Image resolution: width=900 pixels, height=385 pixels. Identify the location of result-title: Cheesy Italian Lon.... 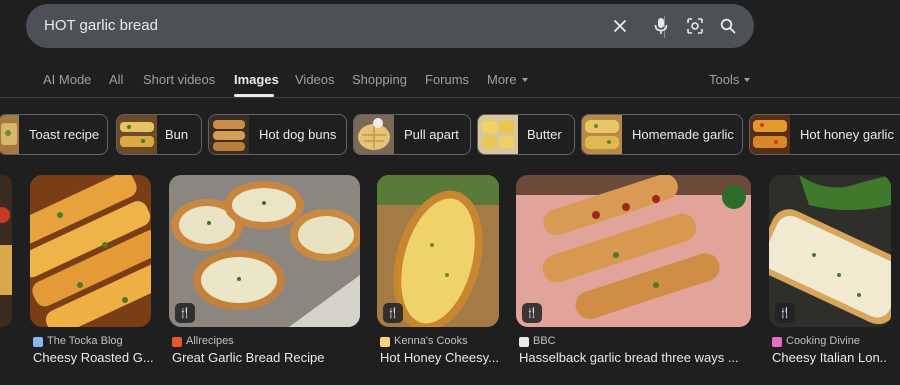
(829, 357).